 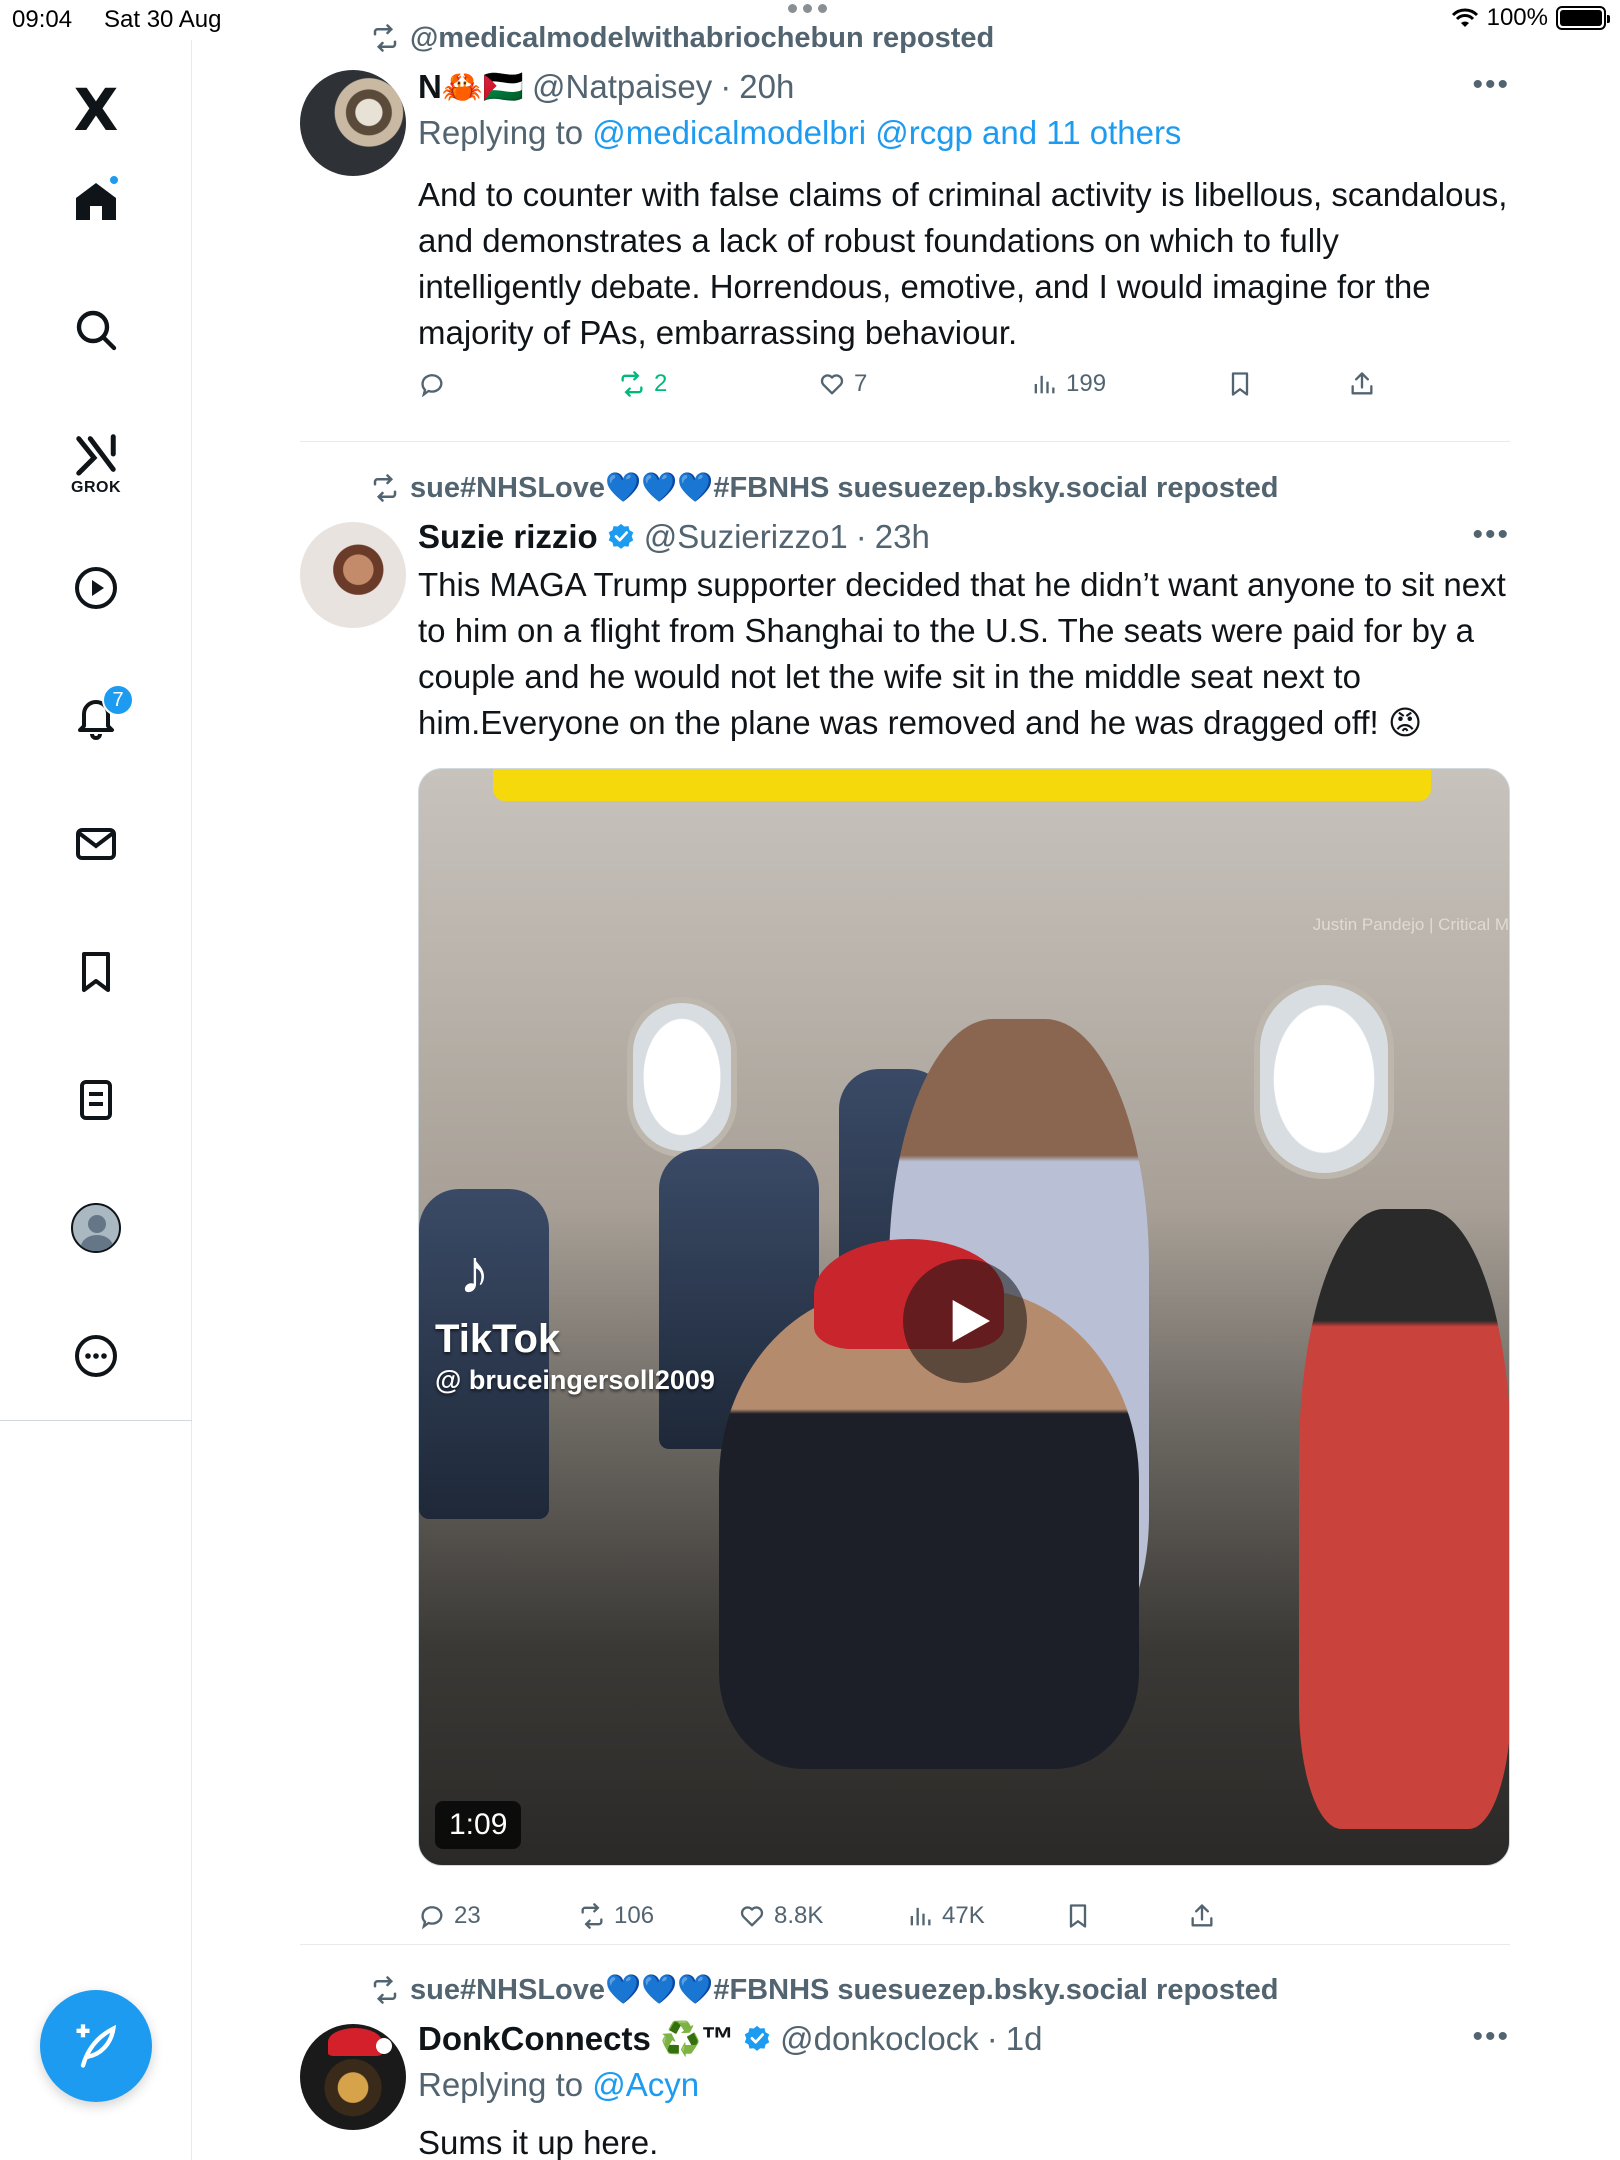 I want to click on nav-grok: GROK, so click(x=96, y=464).